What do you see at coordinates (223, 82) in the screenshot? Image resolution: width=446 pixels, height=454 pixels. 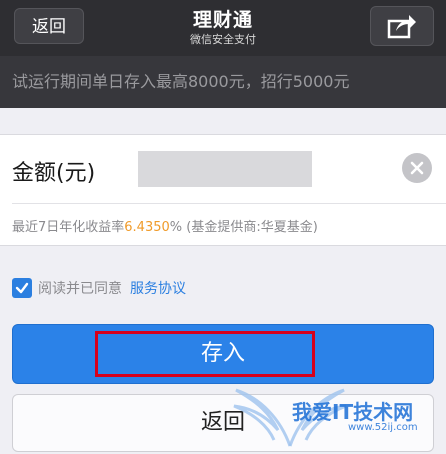 I see `limit-notice: 试运行期间单日存入最高8000元，招行5000元` at bounding box center [223, 82].